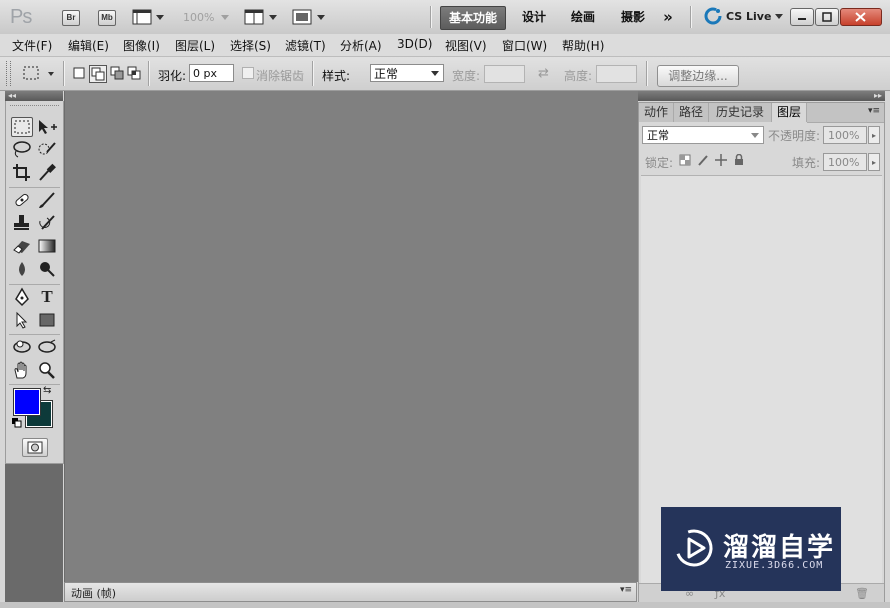 This screenshot has width=890, height=608. What do you see at coordinates (98, 74) in the screenshot?
I see `add-to-selection-icon` at bounding box center [98, 74].